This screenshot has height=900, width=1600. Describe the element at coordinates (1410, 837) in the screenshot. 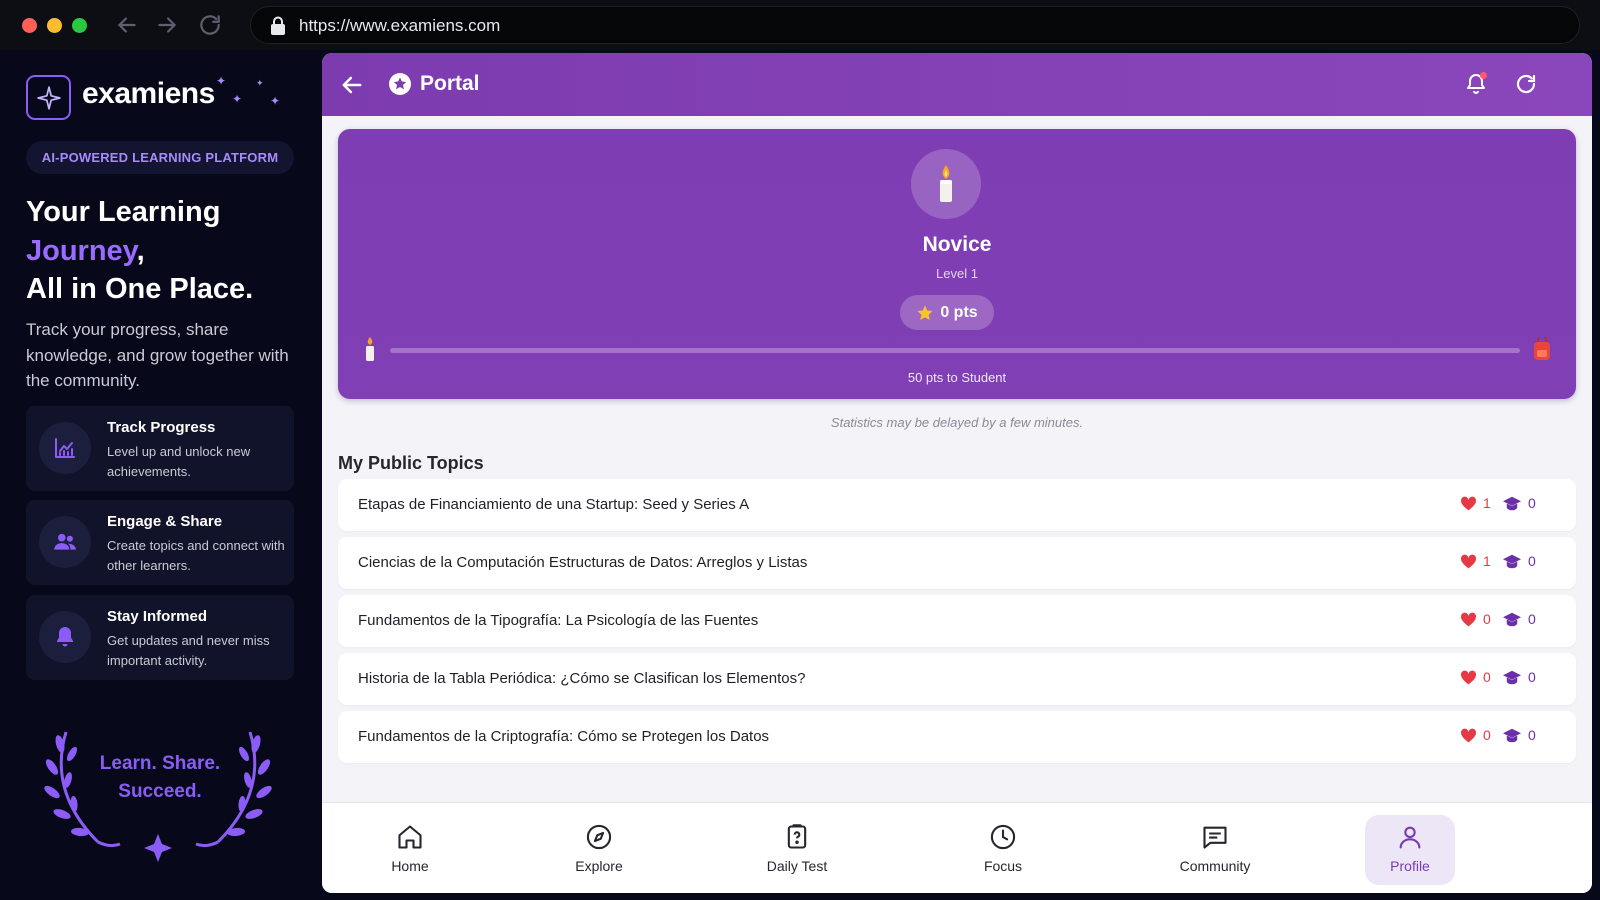

I see `user-icon` at that location.